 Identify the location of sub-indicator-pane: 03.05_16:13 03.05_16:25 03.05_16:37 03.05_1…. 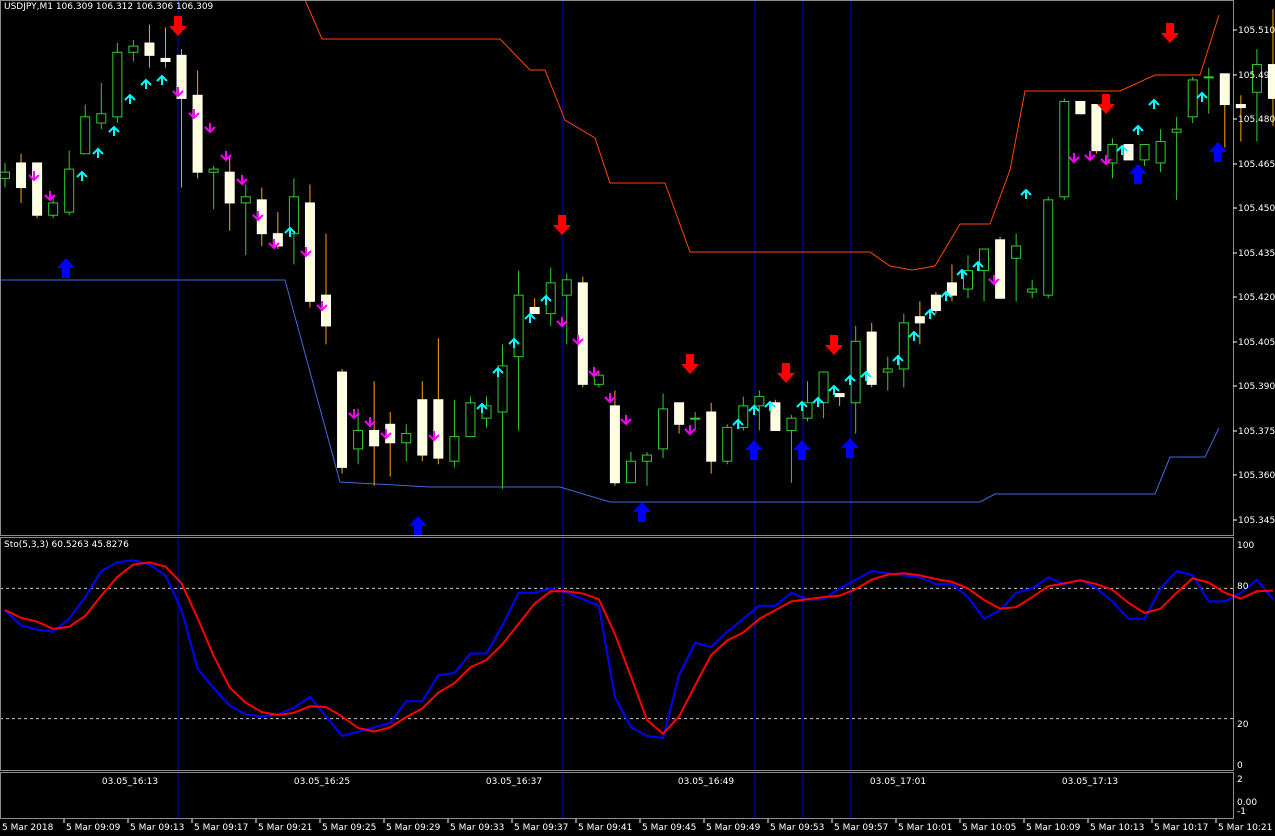
(616, 795).